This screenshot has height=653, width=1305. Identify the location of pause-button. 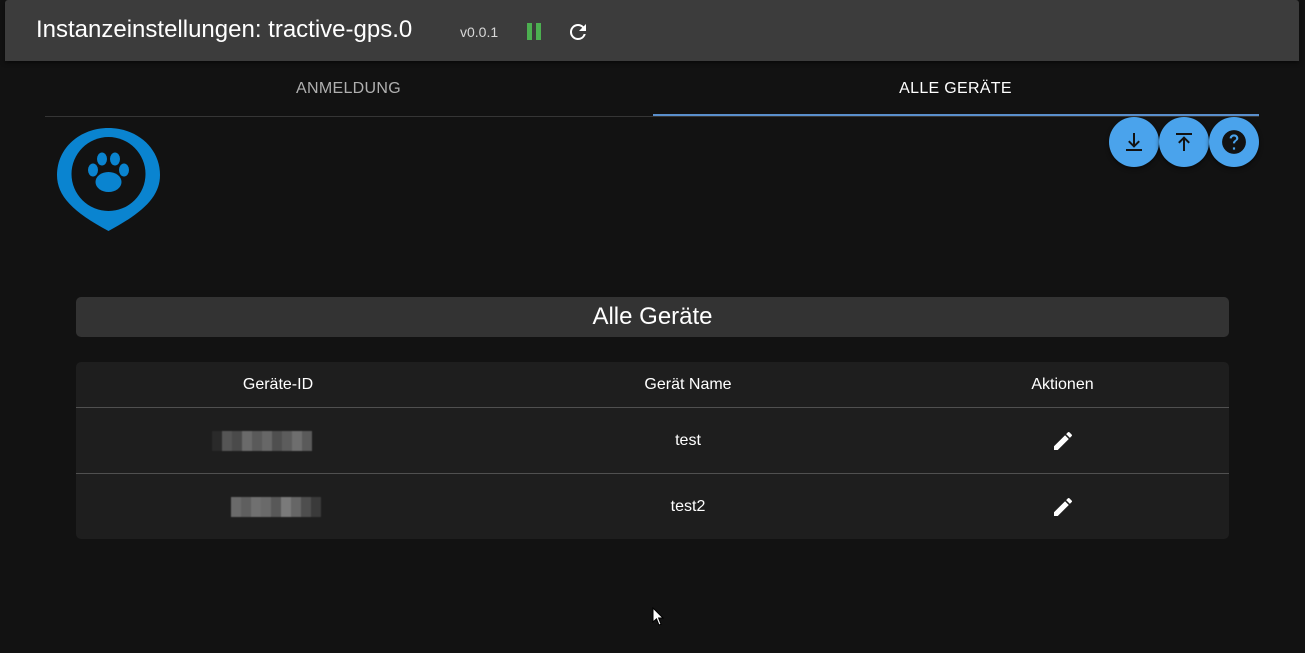
(534, 32).